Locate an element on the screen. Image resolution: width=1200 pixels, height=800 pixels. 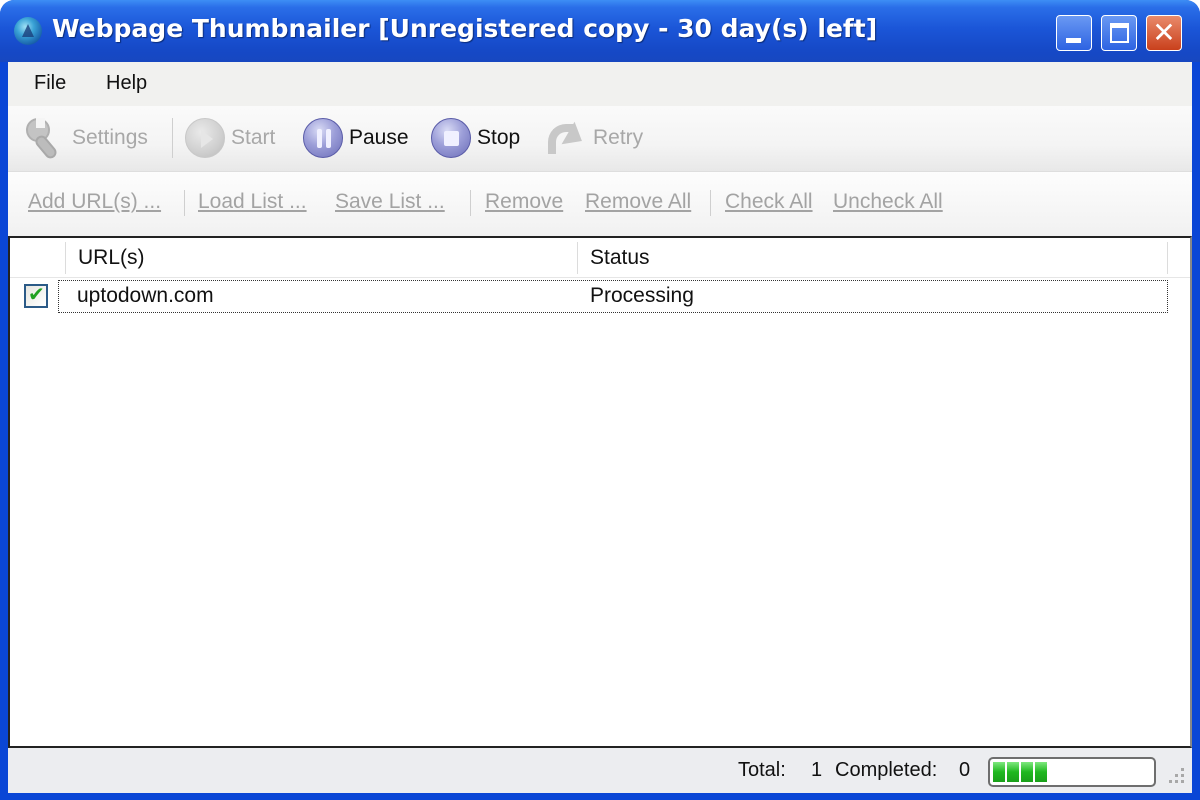
settings-button: Settings is located at coordinates (86, 138).